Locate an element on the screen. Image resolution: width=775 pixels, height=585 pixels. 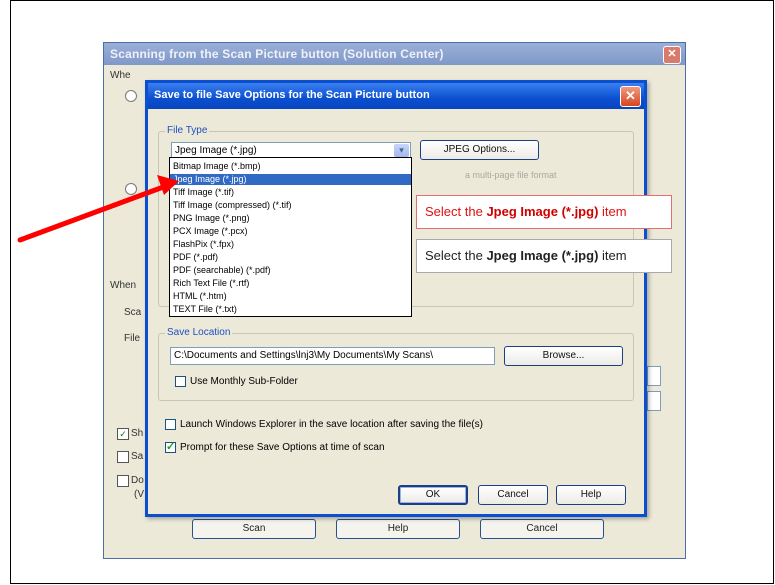
red-arrow-icon is located at coordinates (98, 209).